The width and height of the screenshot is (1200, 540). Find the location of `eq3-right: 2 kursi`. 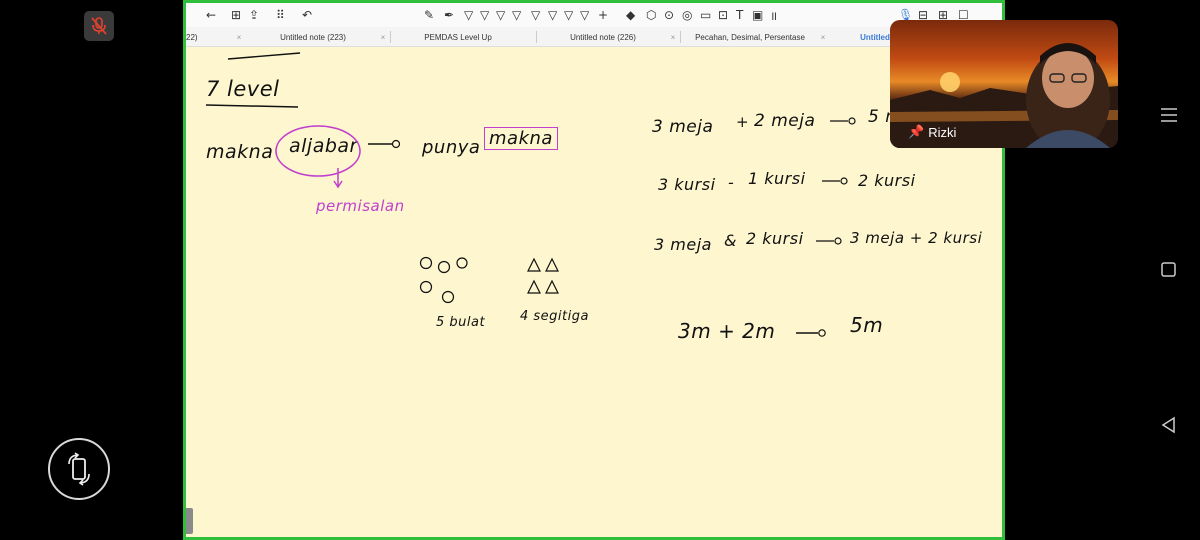

eq3-right: 2 kursi is located at coordinates (775, 238).